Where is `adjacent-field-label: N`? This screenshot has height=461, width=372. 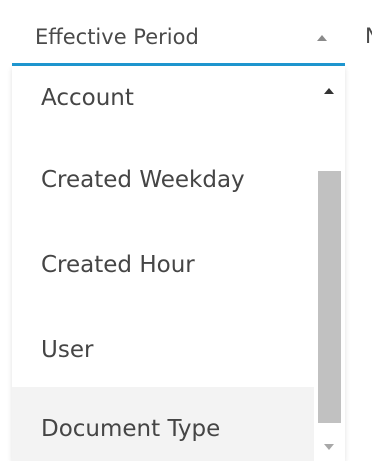
adjacent-field-label: N is located at coordinates (368, 37).